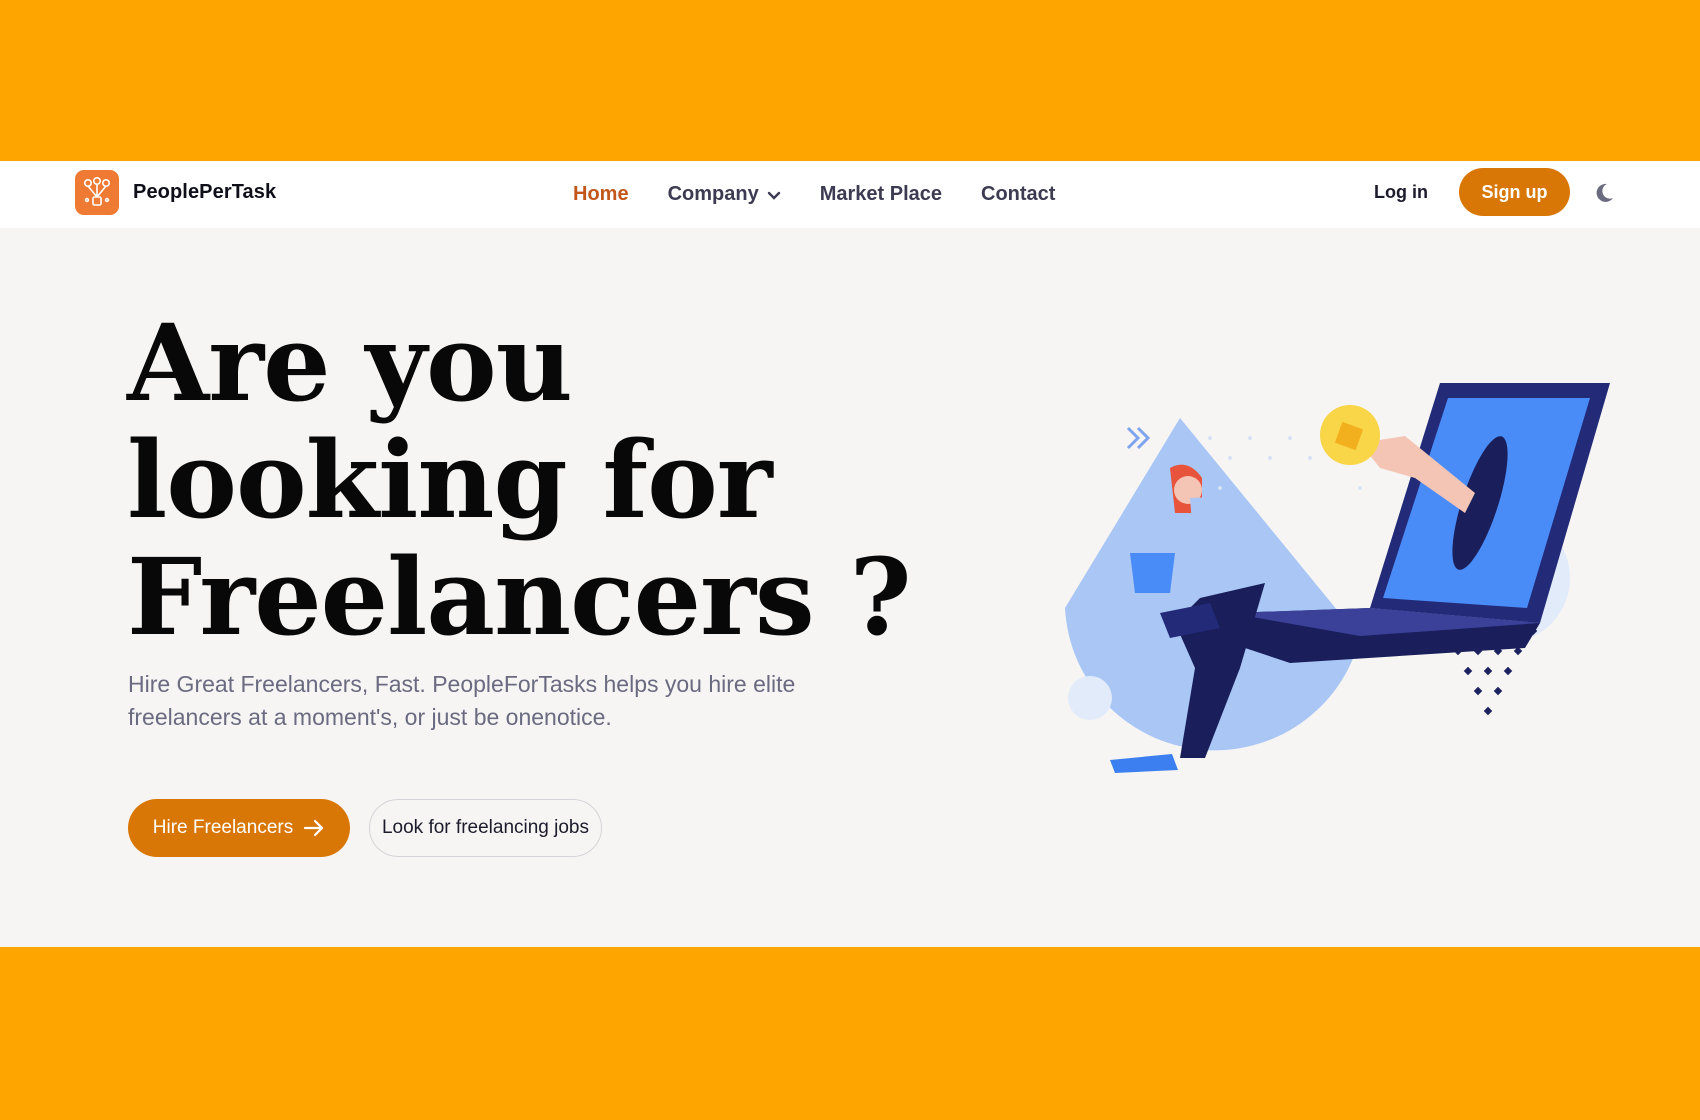 Image resolution: width=1700 pixels, height=1120 pixels. What do you see at coordinates (450, 479) in the screenshot?
I see `headline-line-2: looking for` at bounding box center [450, 479].